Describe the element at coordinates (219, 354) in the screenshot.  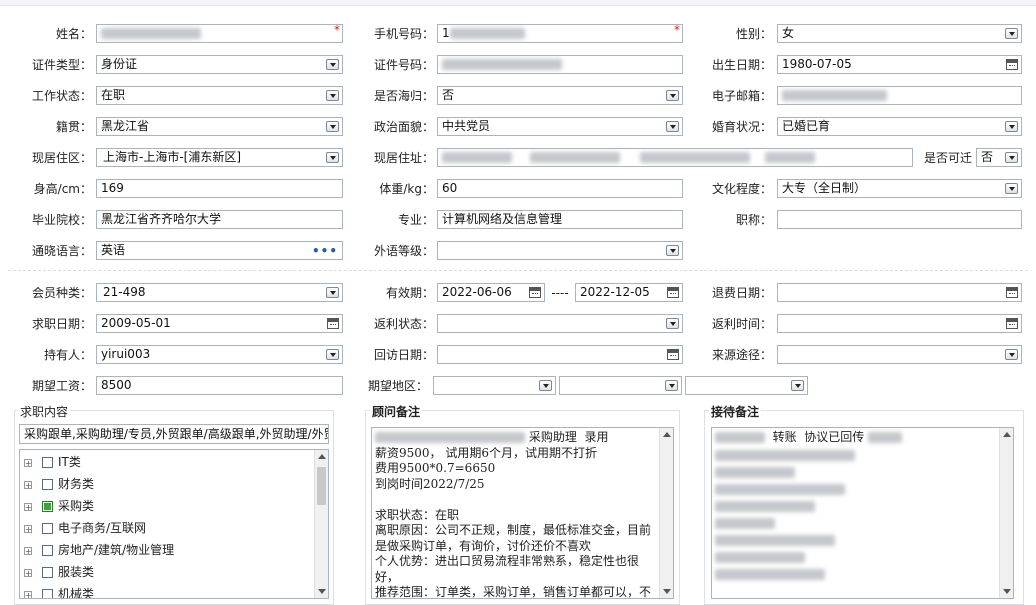
I see `holder-select: yirui003` at that location.